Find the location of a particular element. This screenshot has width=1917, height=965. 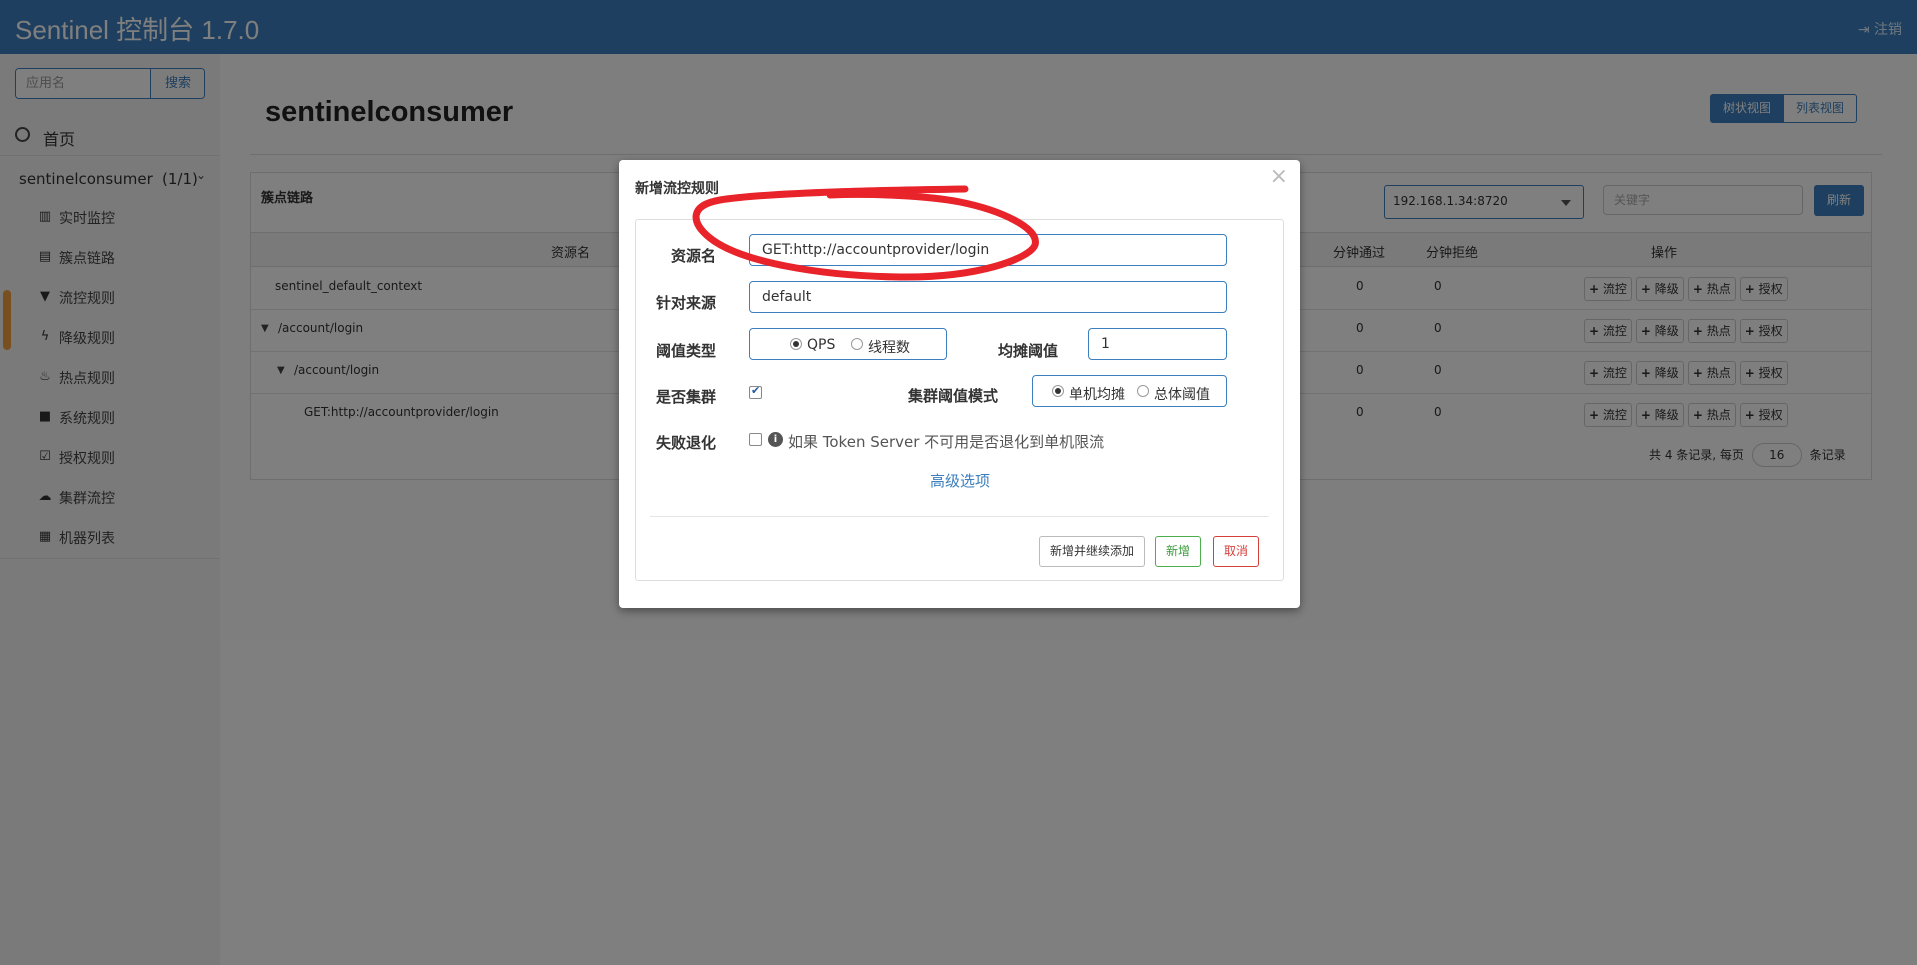

single-avg-radio is located at coordinates (1058, 391).